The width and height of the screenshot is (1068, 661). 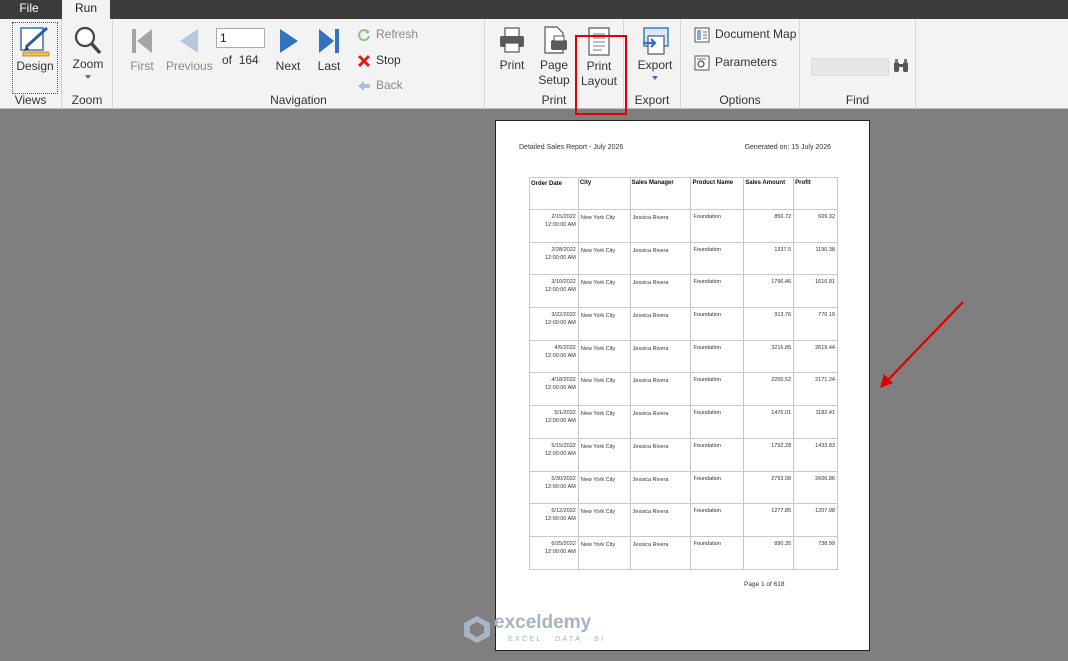 I want to click on sales-amount-cell: 856.72, so click(x=769, y=226).